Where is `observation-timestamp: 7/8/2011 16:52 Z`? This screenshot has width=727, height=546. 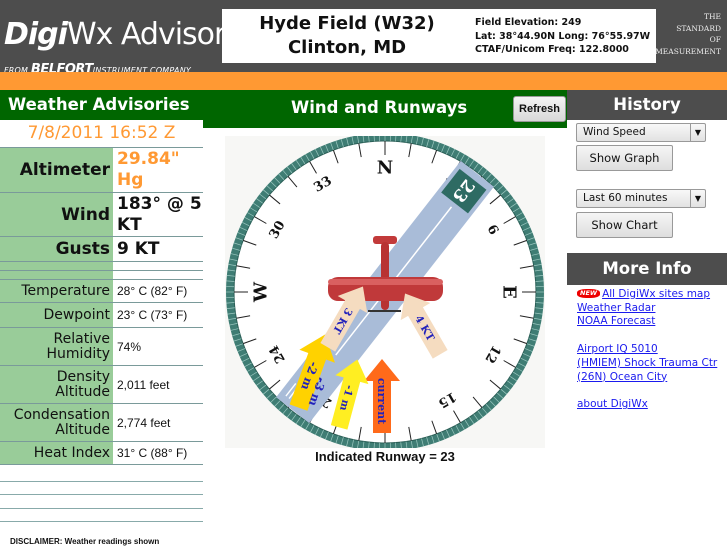 observation-timestamp: 7/8/2011 16:52 Z is located at coordinates (101, 133).